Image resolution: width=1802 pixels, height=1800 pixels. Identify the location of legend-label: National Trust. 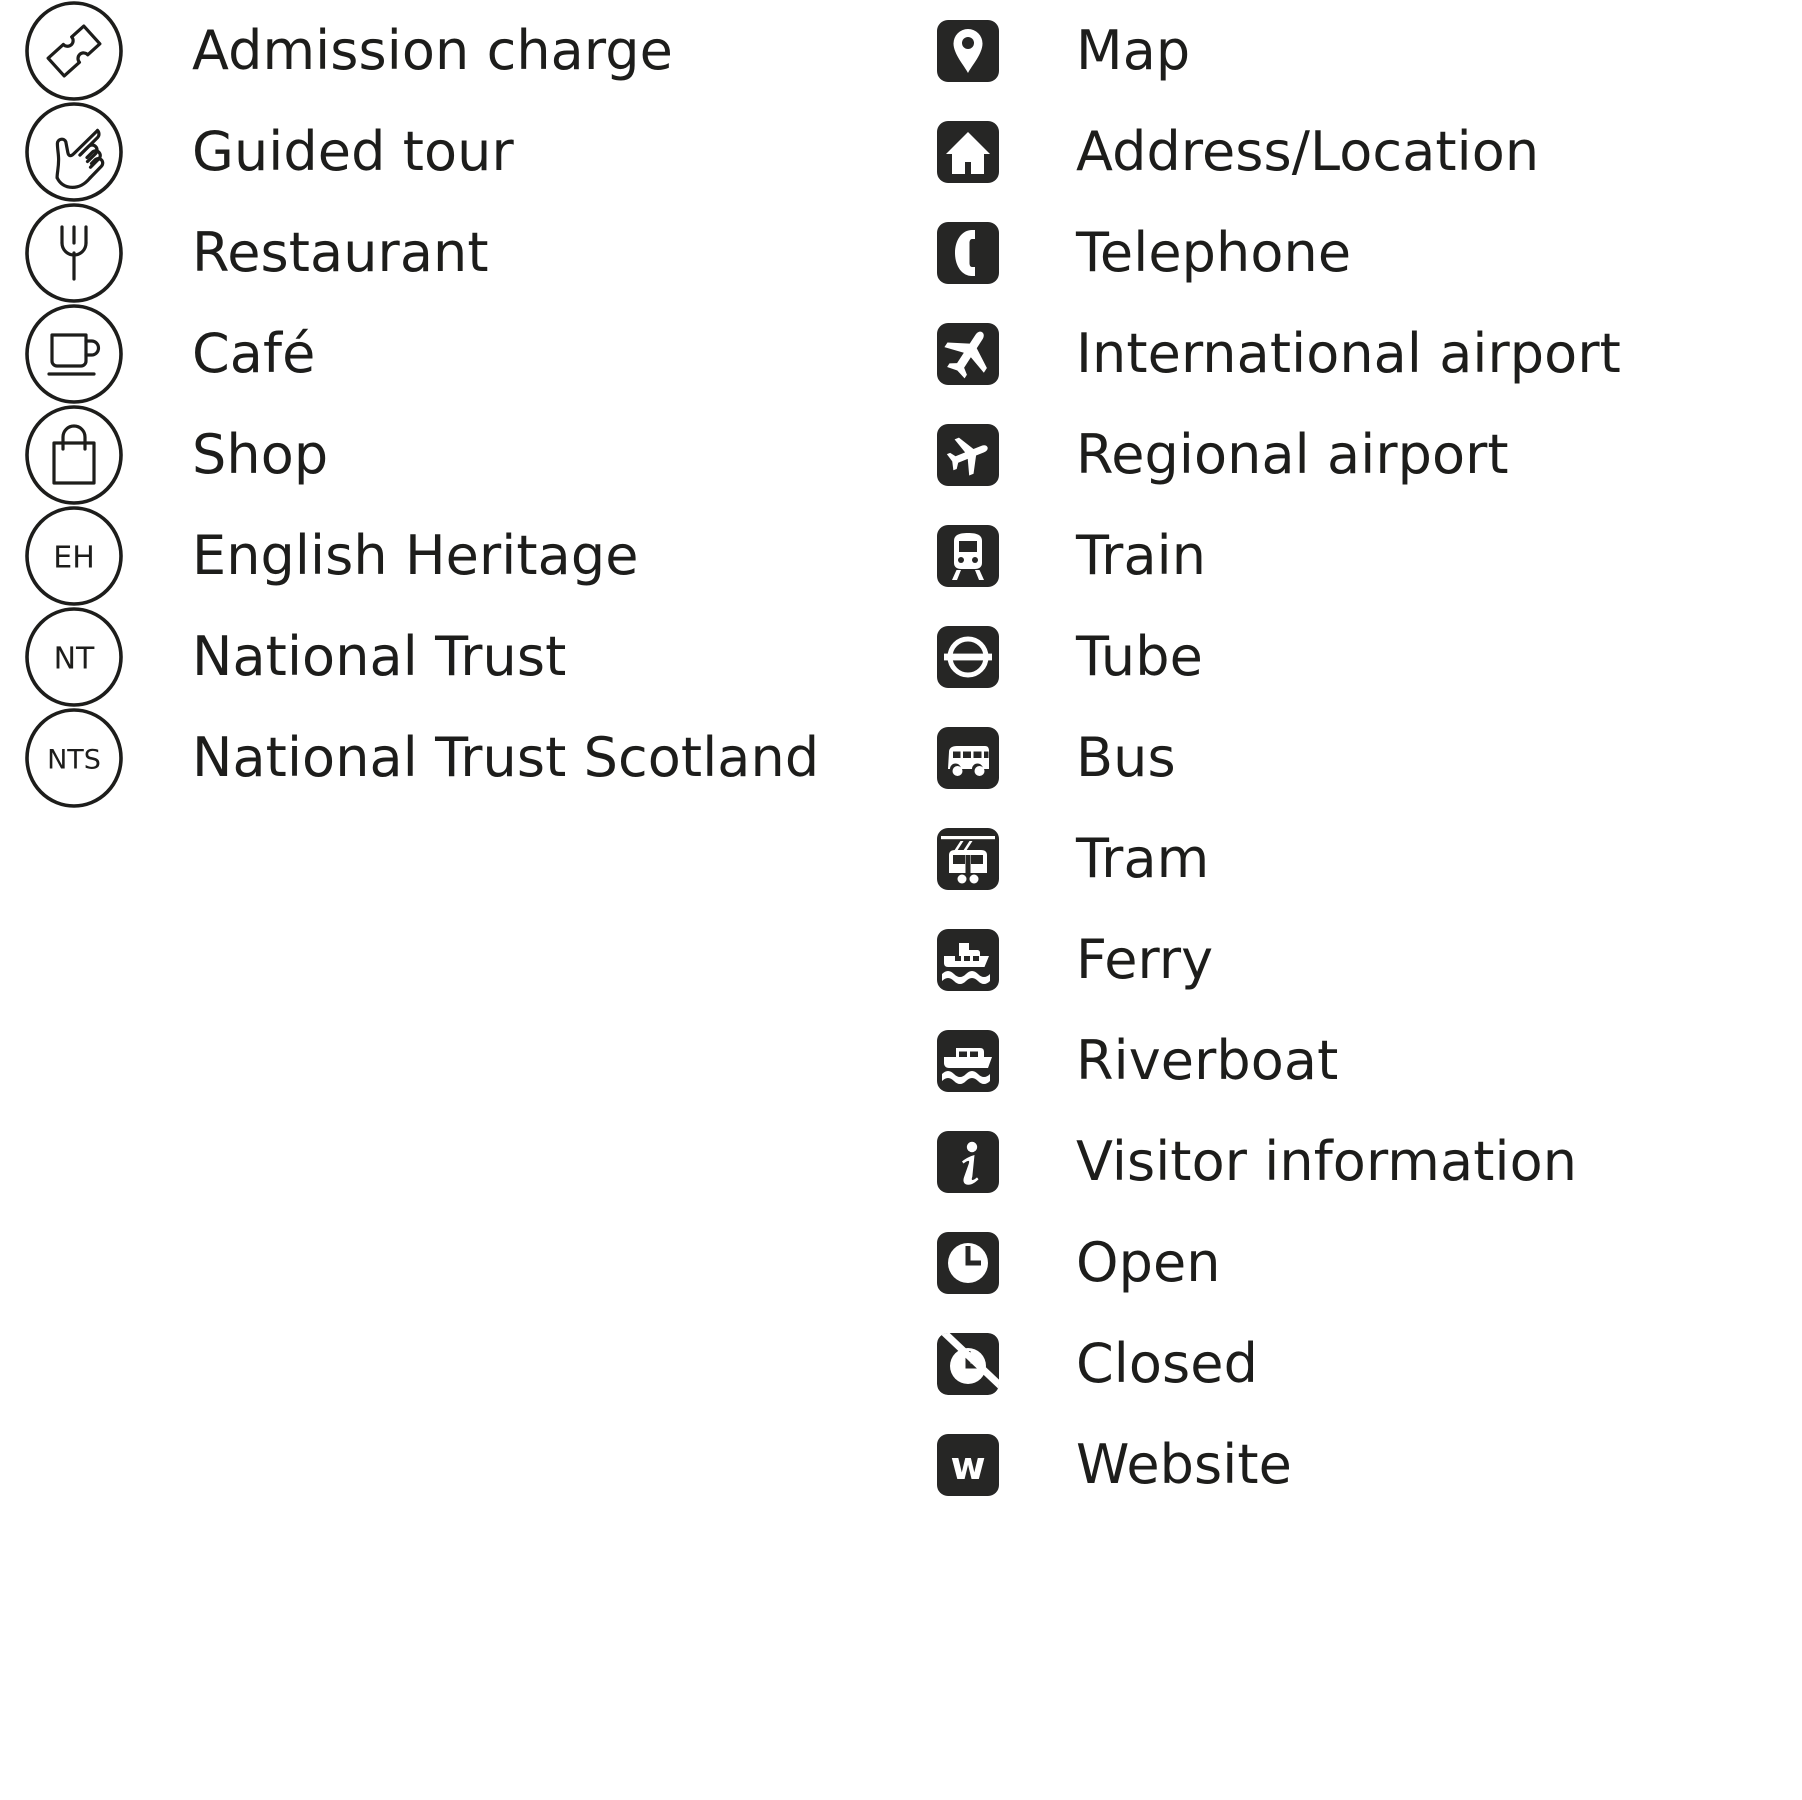
(379, 656).